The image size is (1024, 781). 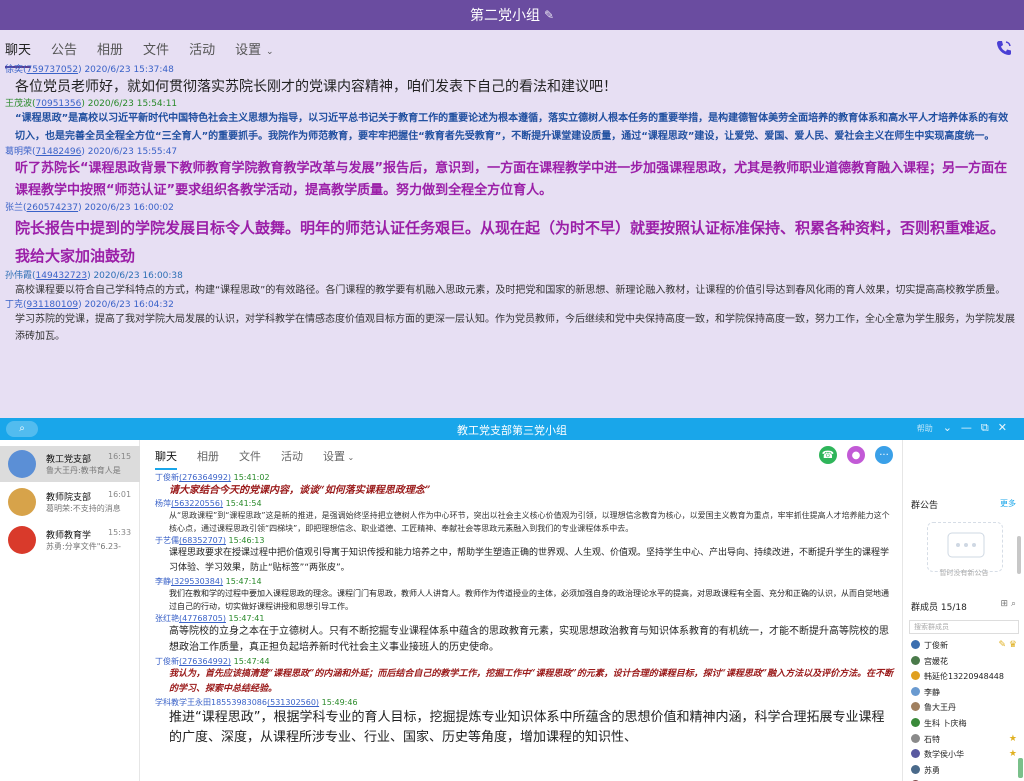 I want to click on window-title: 第二党小组, so click(x=504, y=16).